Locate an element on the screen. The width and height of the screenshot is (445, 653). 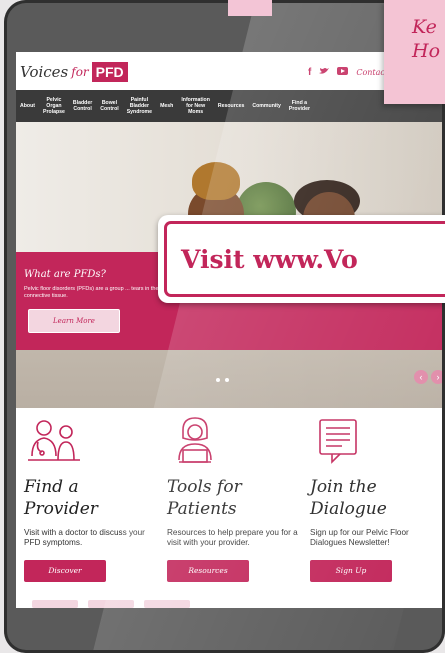
join-dialogue-title: Join the Dialogue is located at coordinates (348, 498).